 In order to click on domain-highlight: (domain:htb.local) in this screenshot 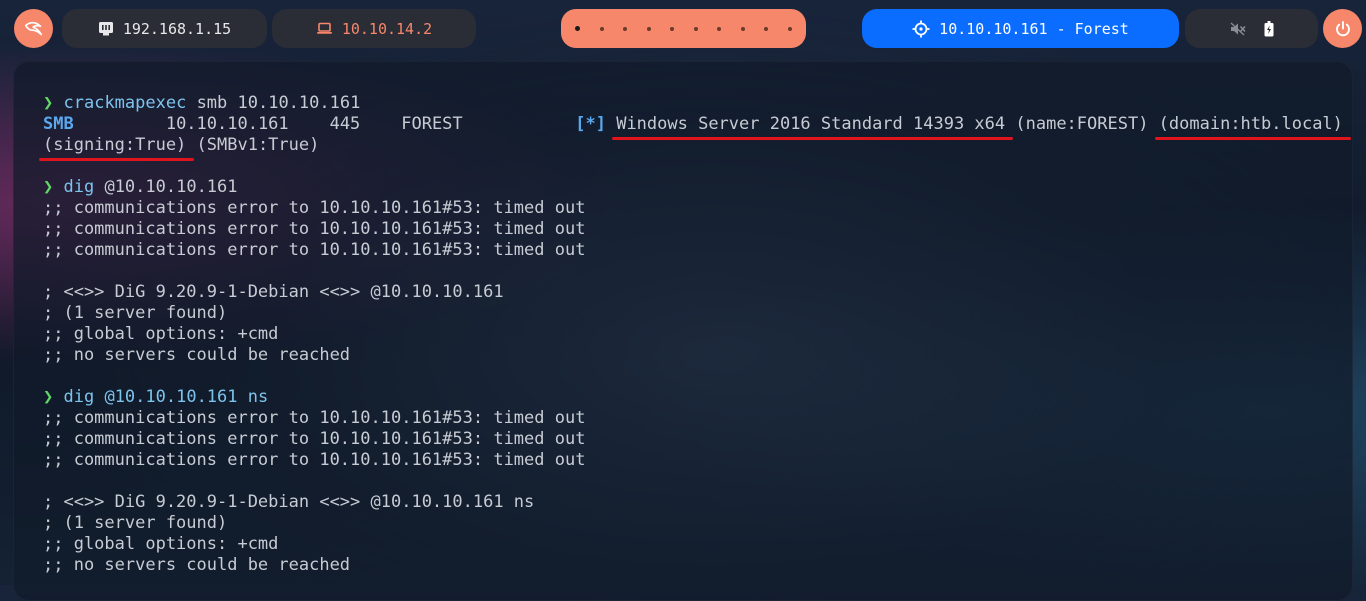, I will do `click(1250, 124)`.